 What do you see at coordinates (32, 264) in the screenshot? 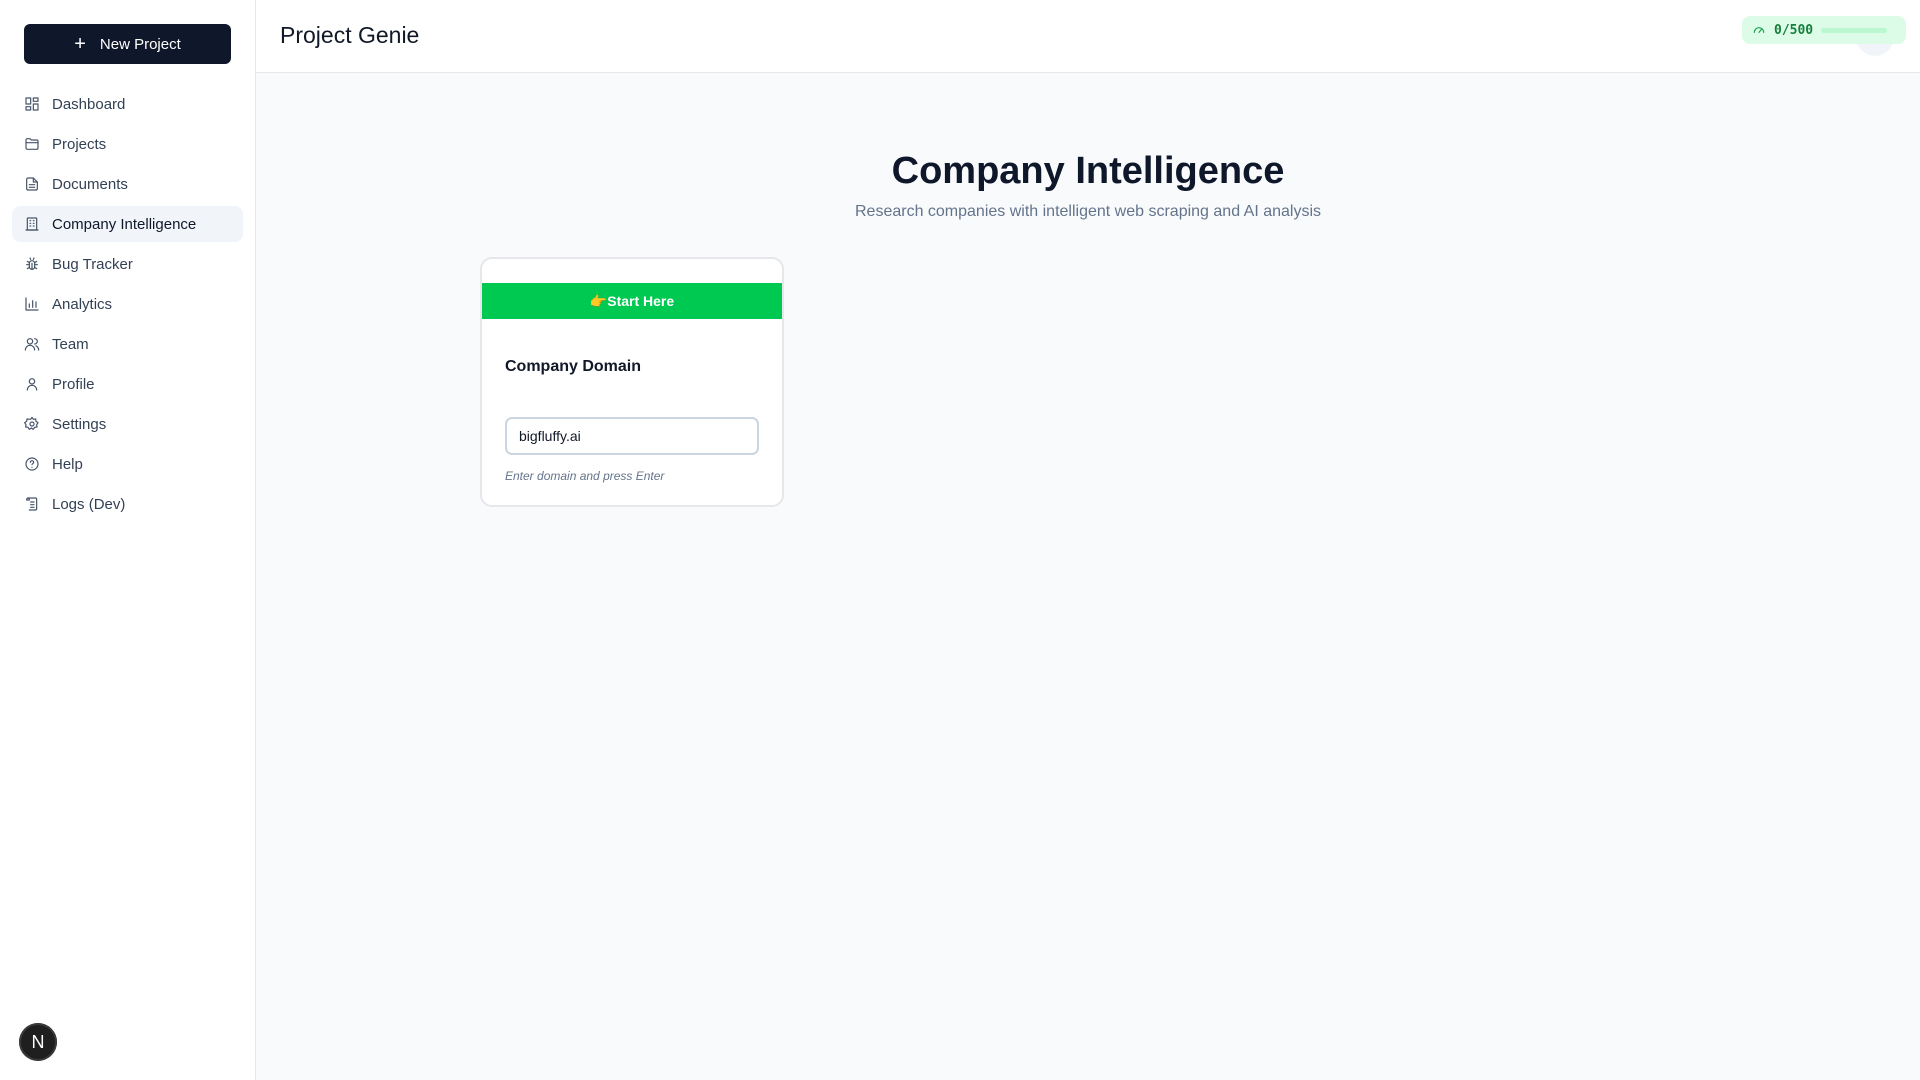
I see `bug-icon` at bounding box center [32, 264].